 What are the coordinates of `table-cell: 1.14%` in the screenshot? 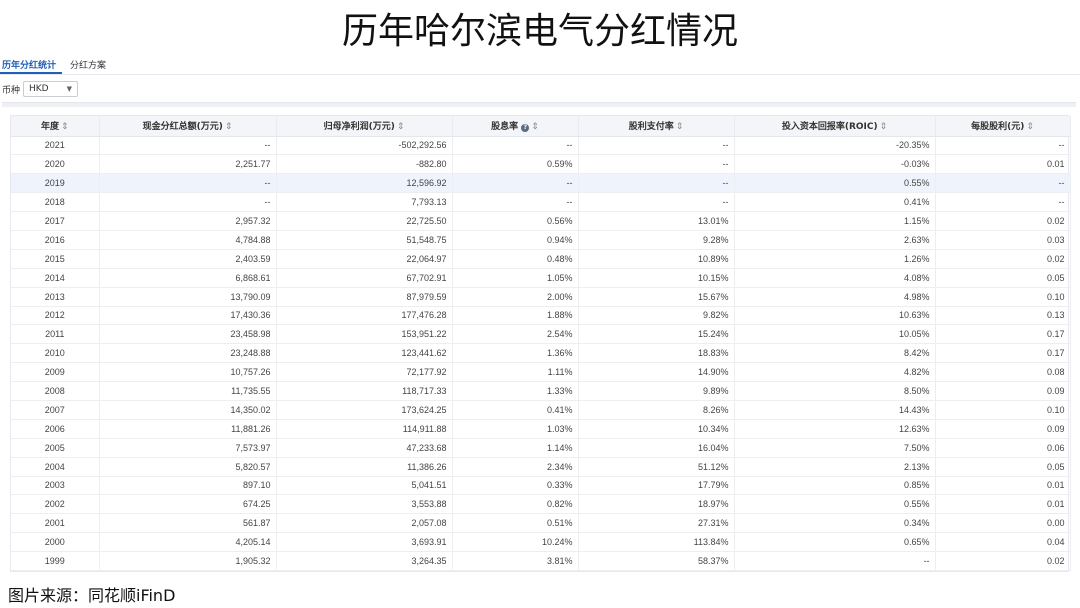 It's located at (515, 448).